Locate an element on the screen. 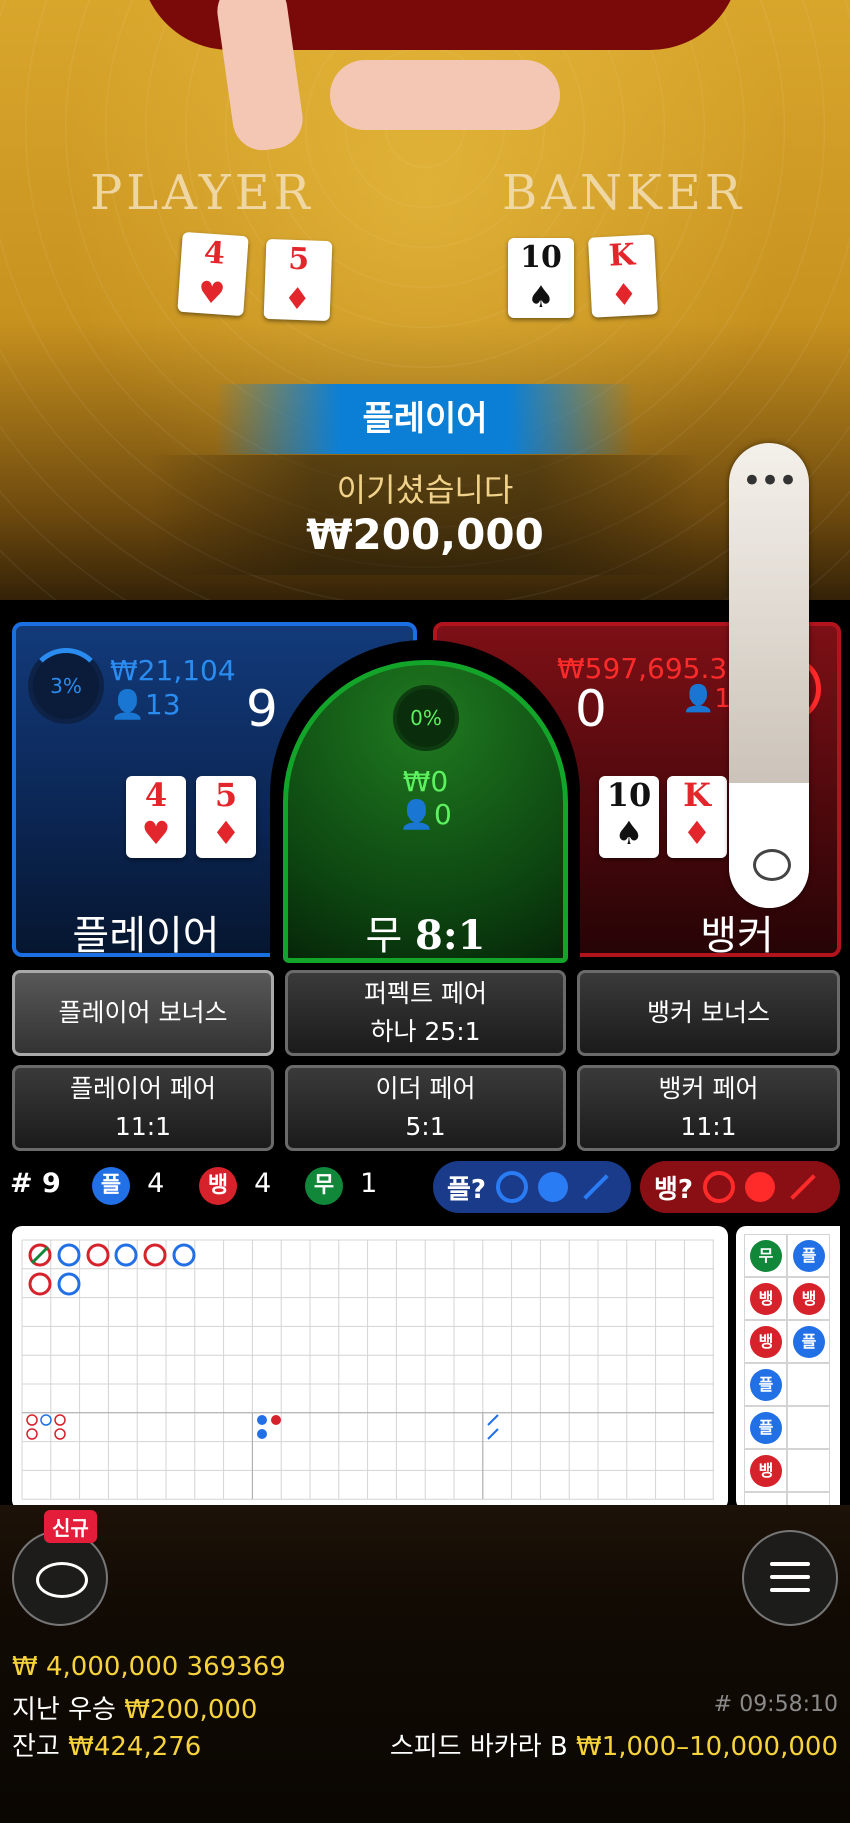  player-dot-icon: 플 is located at coordinates (111, 1186).